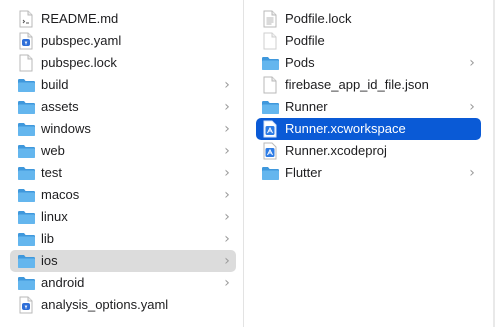  I want to click on item-label: Runner.xcodeproj, so click(336, 150).